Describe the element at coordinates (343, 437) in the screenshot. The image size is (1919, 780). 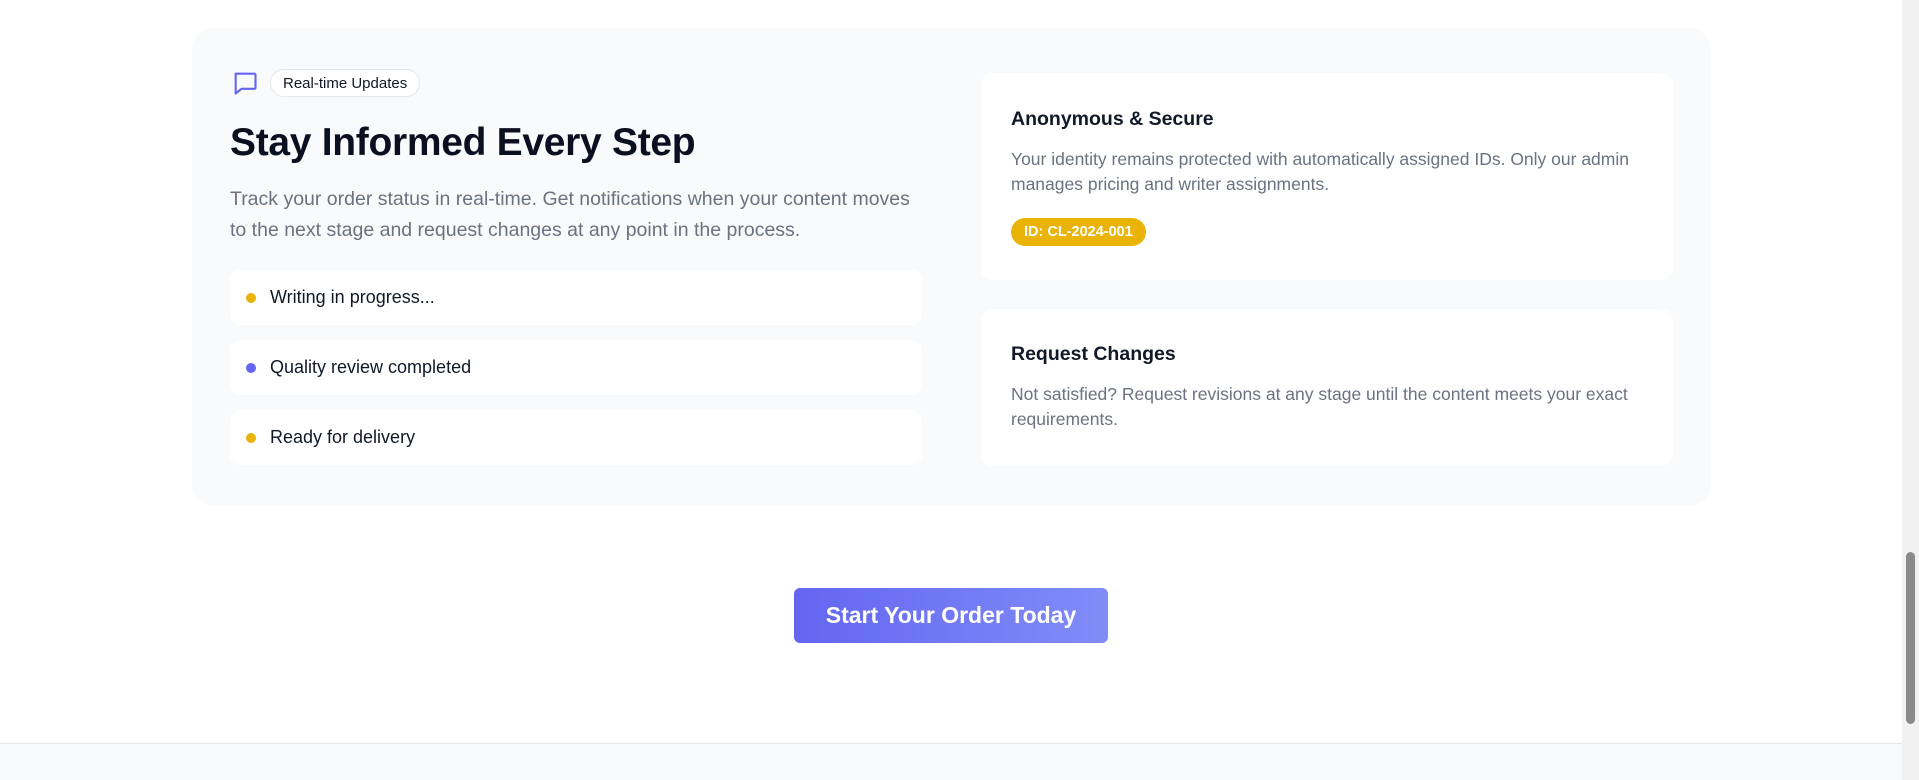
I see `status-label: Ready for delivery` at that location.